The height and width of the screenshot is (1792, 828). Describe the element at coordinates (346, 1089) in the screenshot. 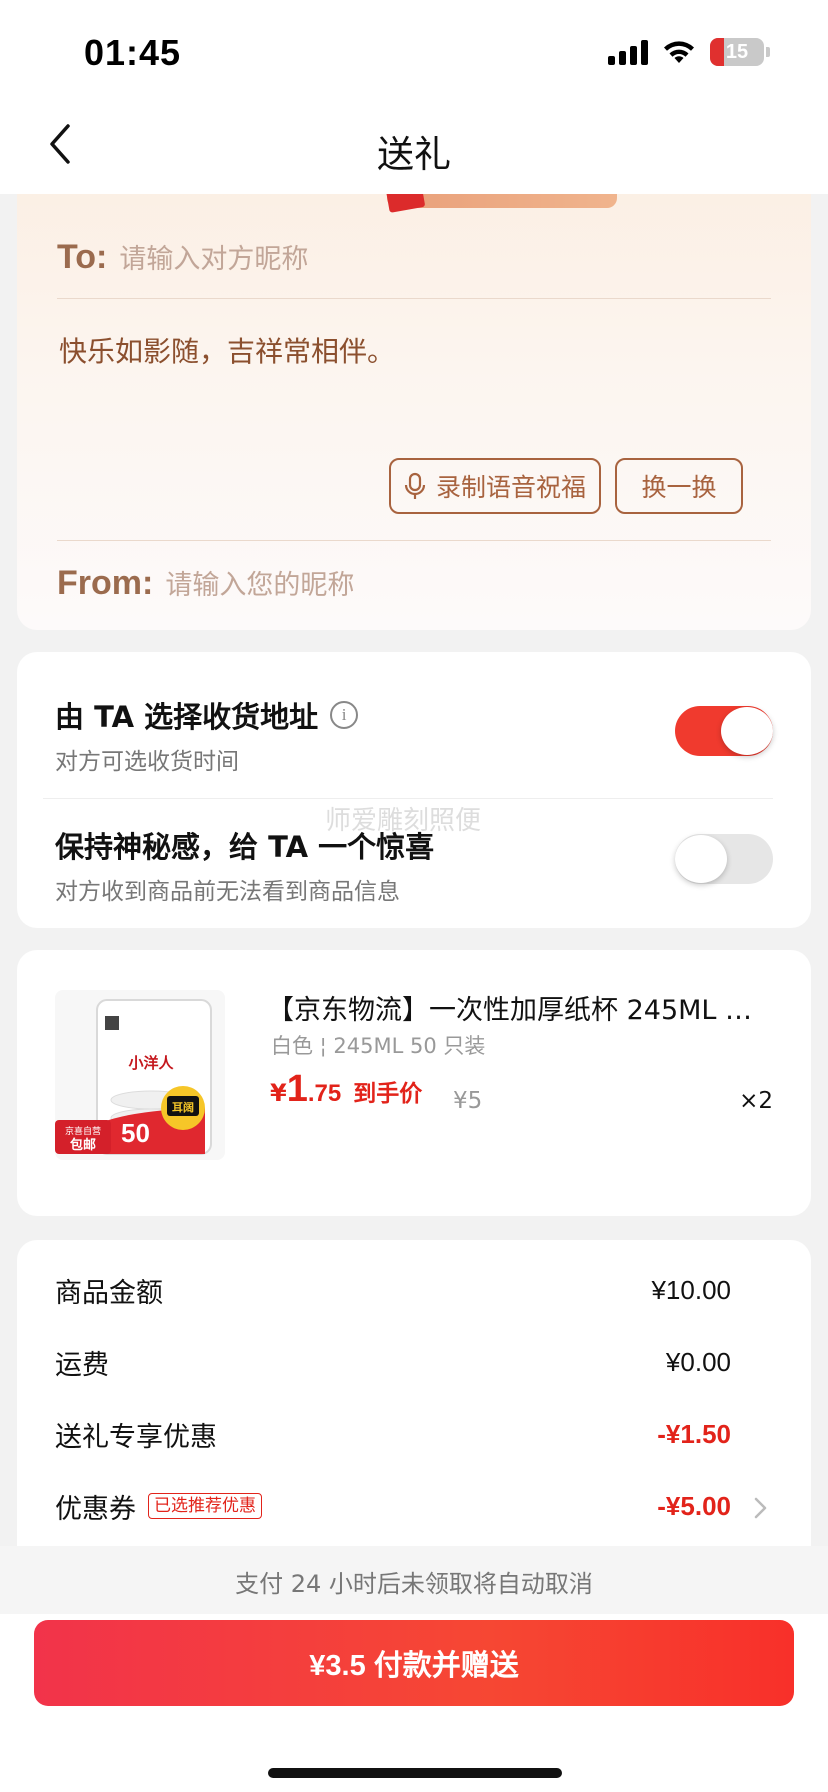

I see `product-price: ¥ 1 .75 到手价` at that location.